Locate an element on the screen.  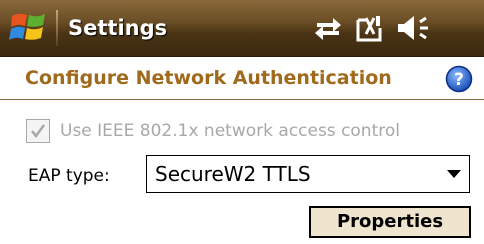
window-title: Settings is located at coordinates (118, 28).